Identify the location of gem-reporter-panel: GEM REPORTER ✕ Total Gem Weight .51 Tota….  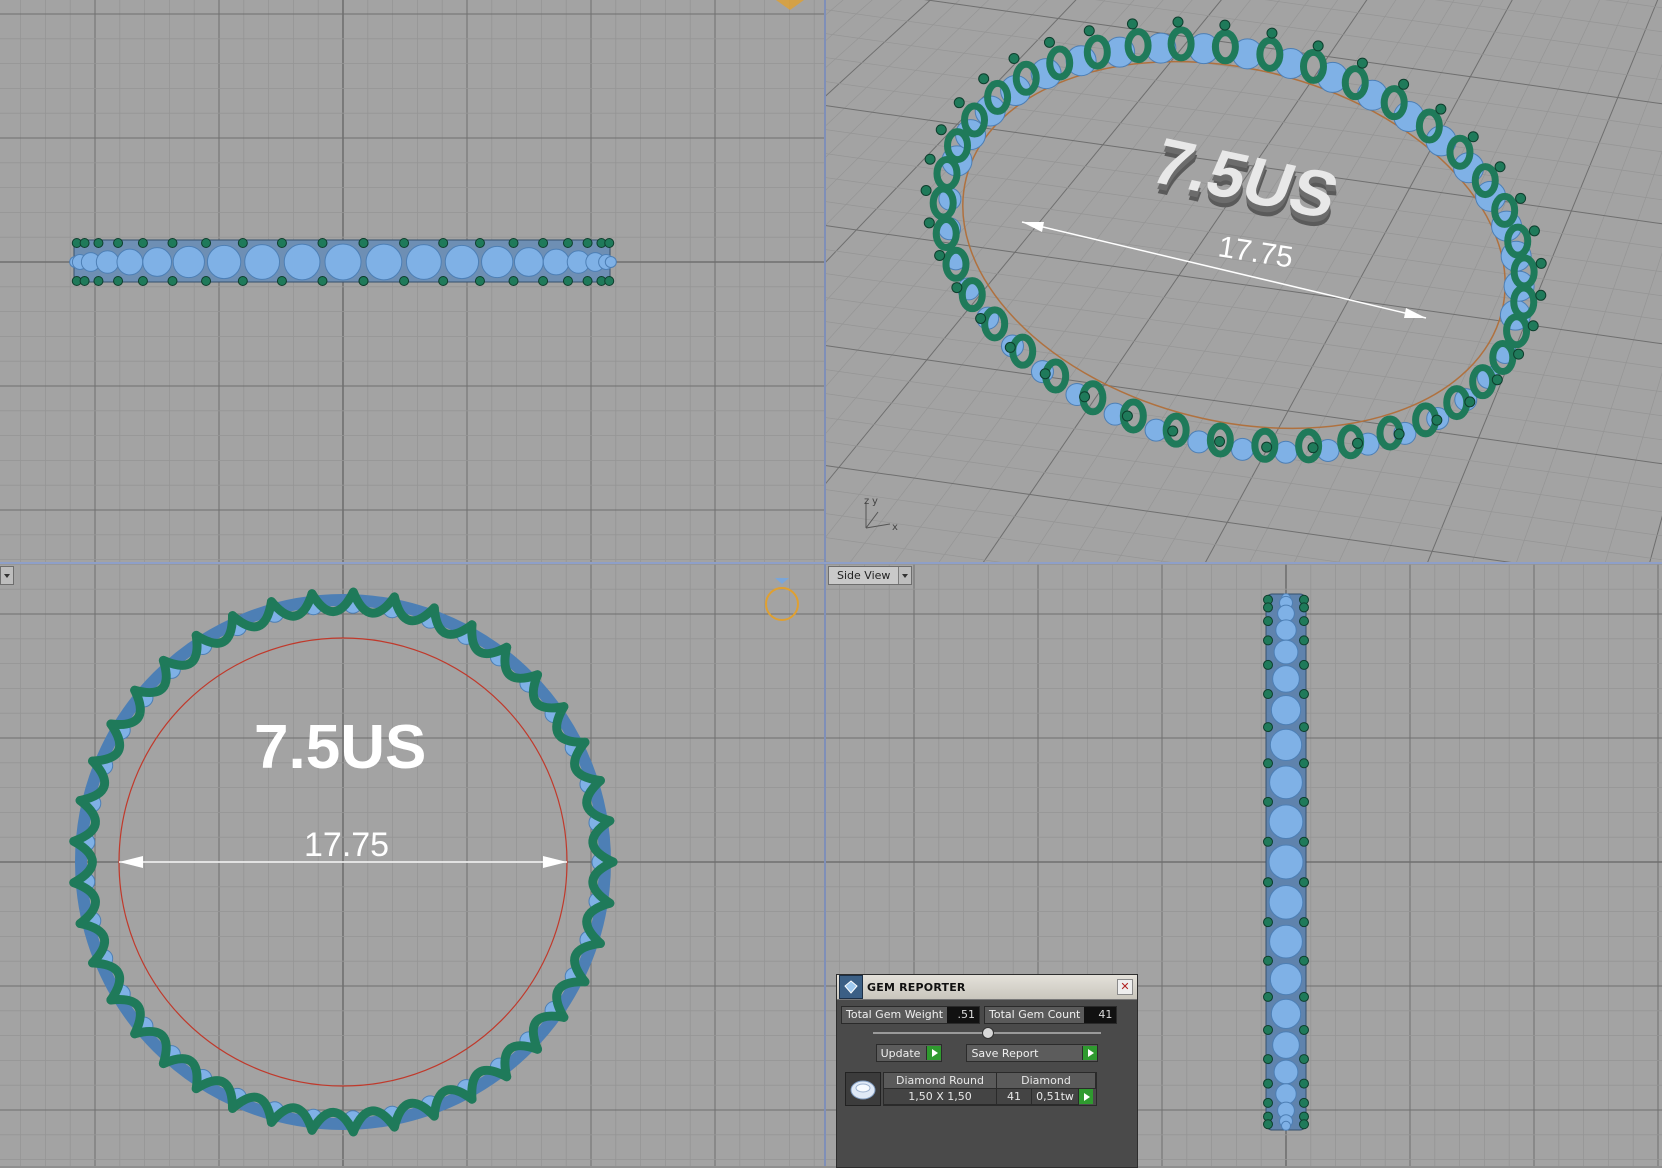
(987, 1071).